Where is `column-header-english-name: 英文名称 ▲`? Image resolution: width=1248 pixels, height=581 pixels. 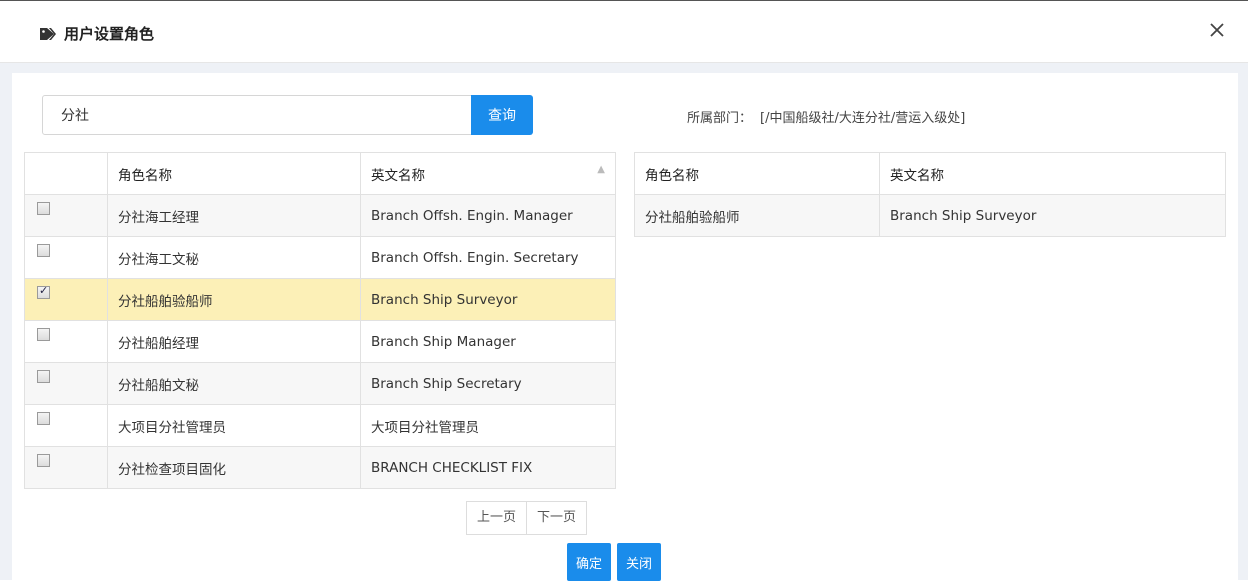 column-header-english-name: 英文名称 ▲ is located at coordinates (488, 173).